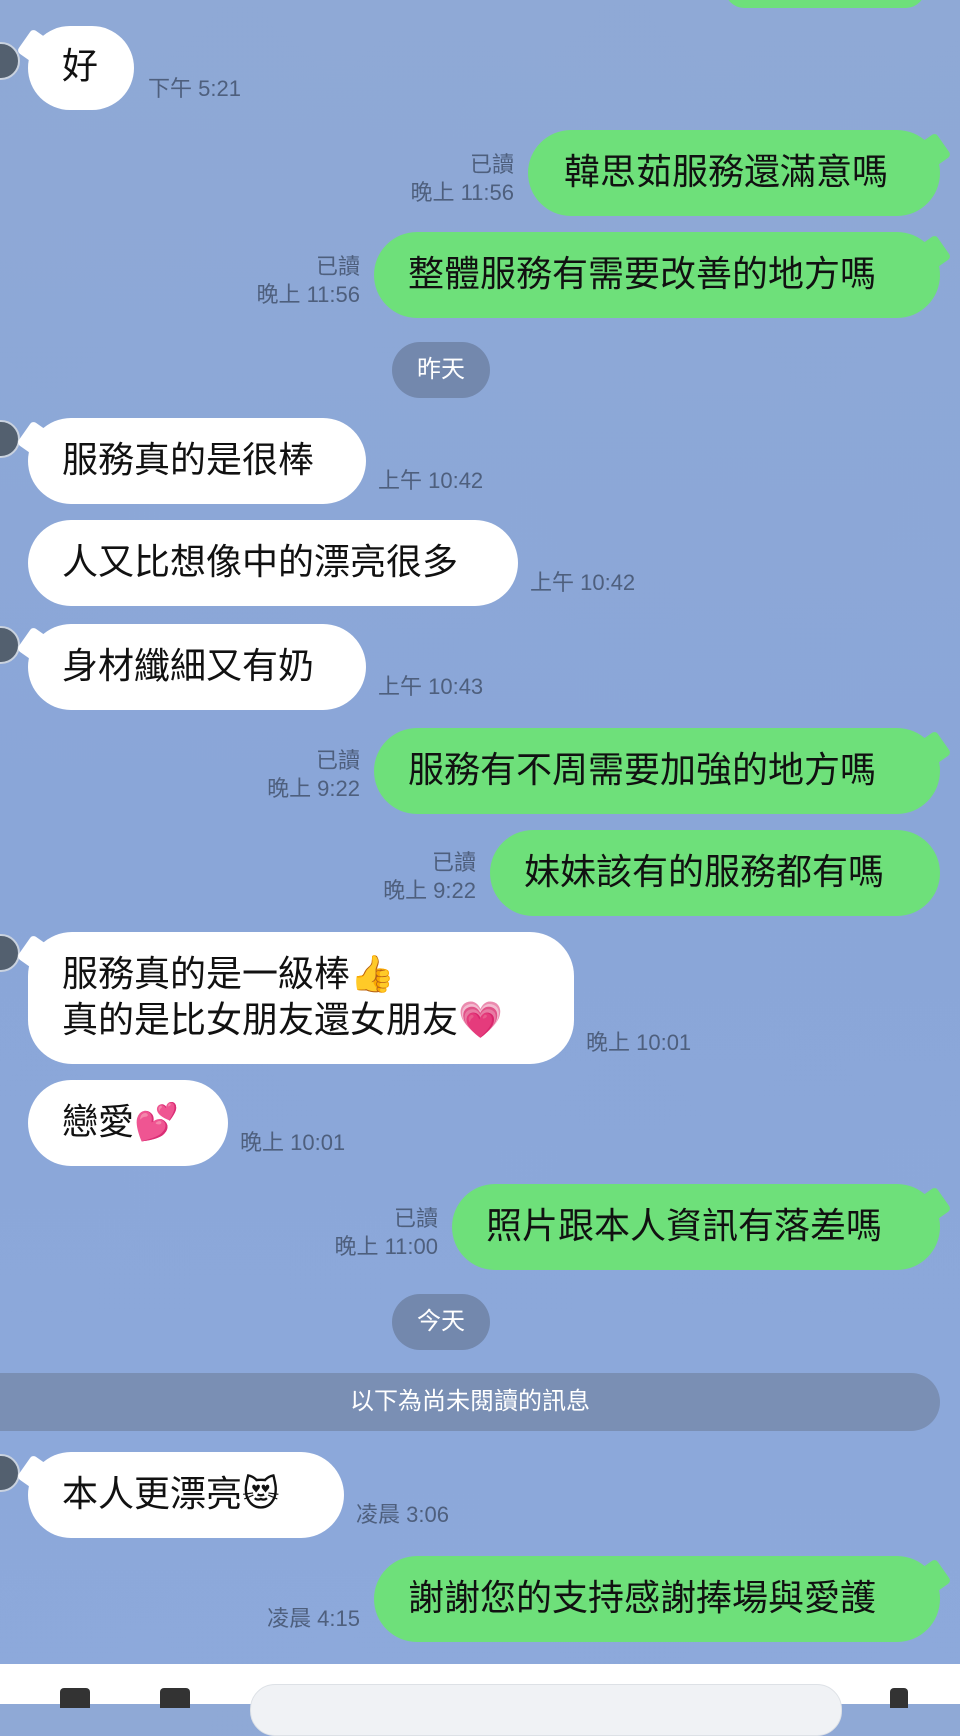 The height and width of the screenshot is (1736, 960). Describe the element at coordinates (75, 1698) in the screenshot. I see `plus-icon` at that location.